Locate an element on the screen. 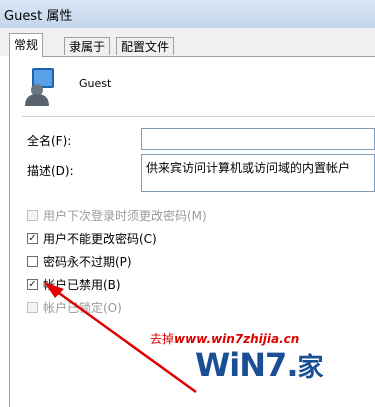 This screenshot has height=407, width=375. watermark-text: 去掉www.win7zhijia.cn is located at coordinates (225, 339).